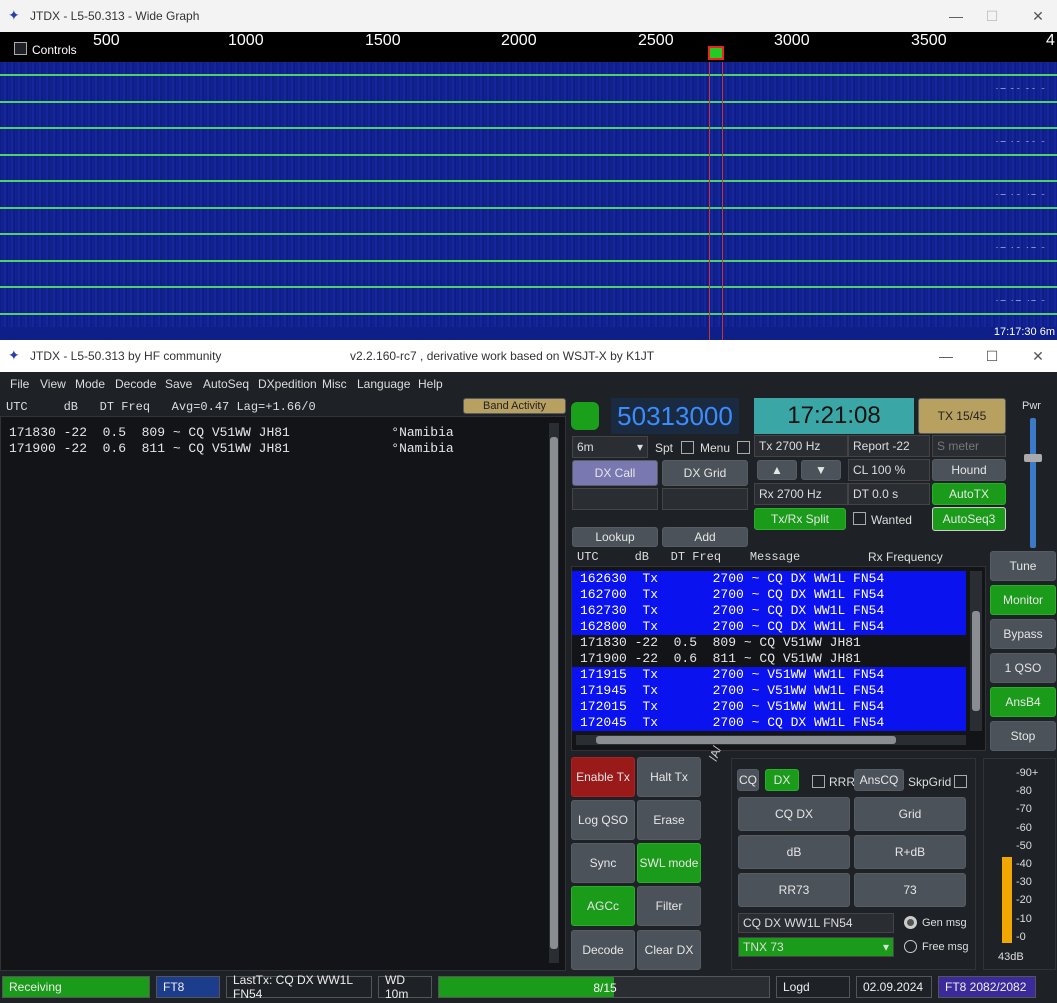 Image resolution: width=1057 pixels, height=1003 pixels. What do you see at coordinates (226, 384) in the screenshot?
I see `menu-autoseq: AutoSeq` at bounding box center [226, 384].